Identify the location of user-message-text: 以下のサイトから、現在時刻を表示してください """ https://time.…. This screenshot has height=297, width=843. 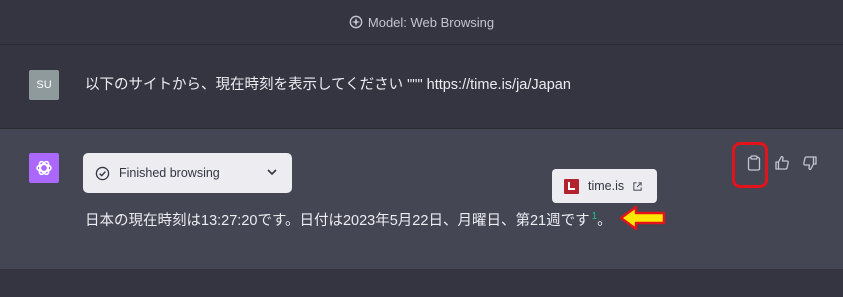
(328, 85).